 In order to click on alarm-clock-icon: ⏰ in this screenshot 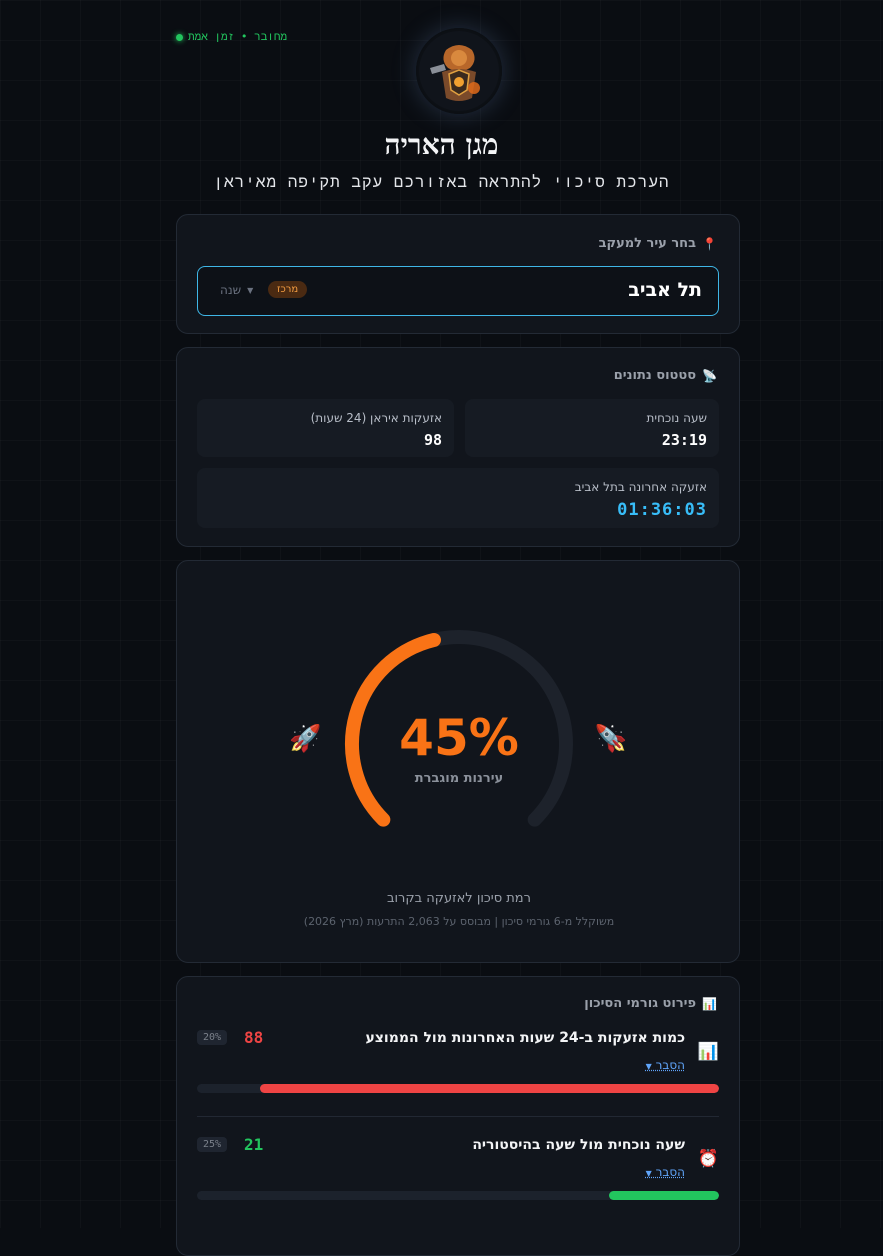, I will do `click(708, 1159)`.